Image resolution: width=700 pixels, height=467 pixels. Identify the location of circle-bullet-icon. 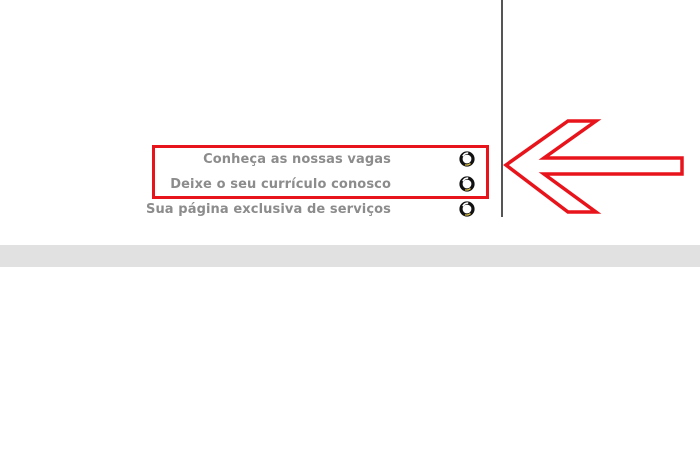
(467, 209).